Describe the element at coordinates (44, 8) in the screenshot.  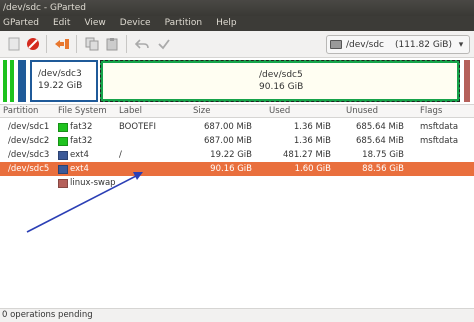
I see `window-title: /dev/sdc - GParted` at that location.